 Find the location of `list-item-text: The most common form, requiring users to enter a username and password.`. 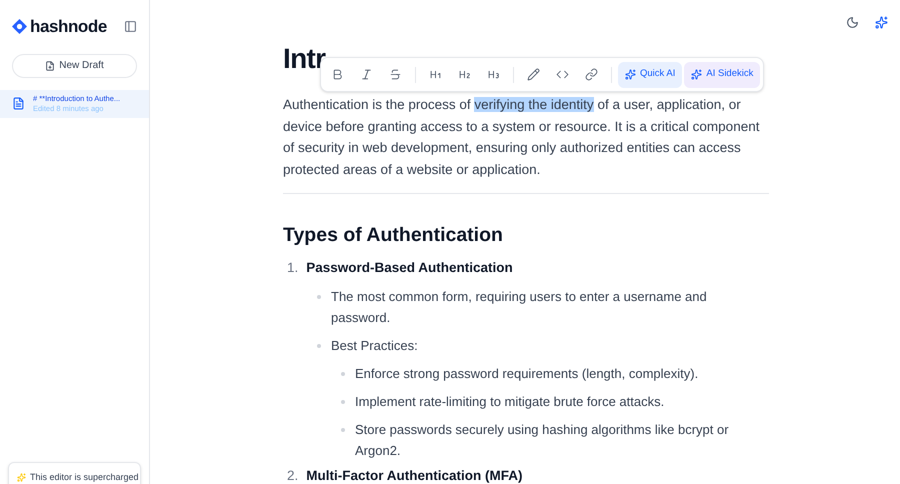

list-item-text: The most common form, requiring users to enter a username and password. is located at coordinates (519, 307).